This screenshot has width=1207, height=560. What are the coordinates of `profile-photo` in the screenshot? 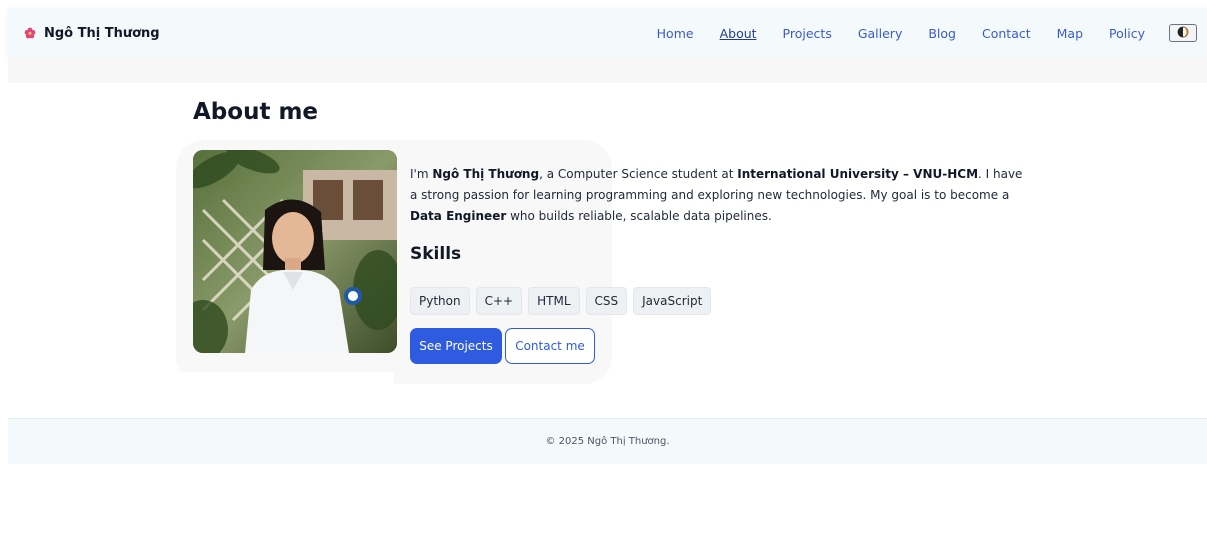 It's located at (295, 251).